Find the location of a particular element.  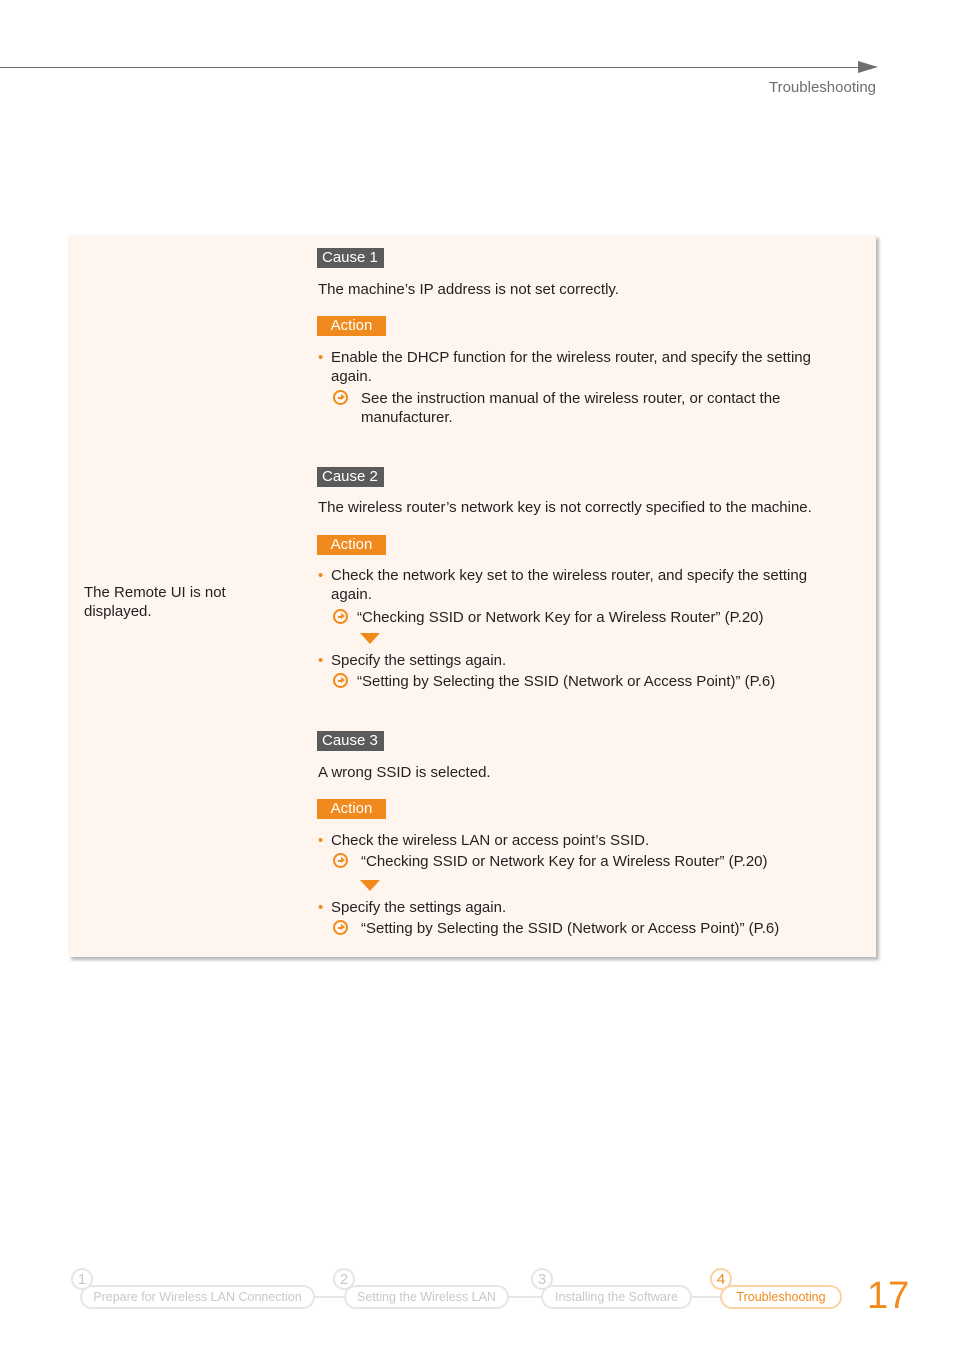

section-title: Troubleshooting is located at coordinates (822, 87).